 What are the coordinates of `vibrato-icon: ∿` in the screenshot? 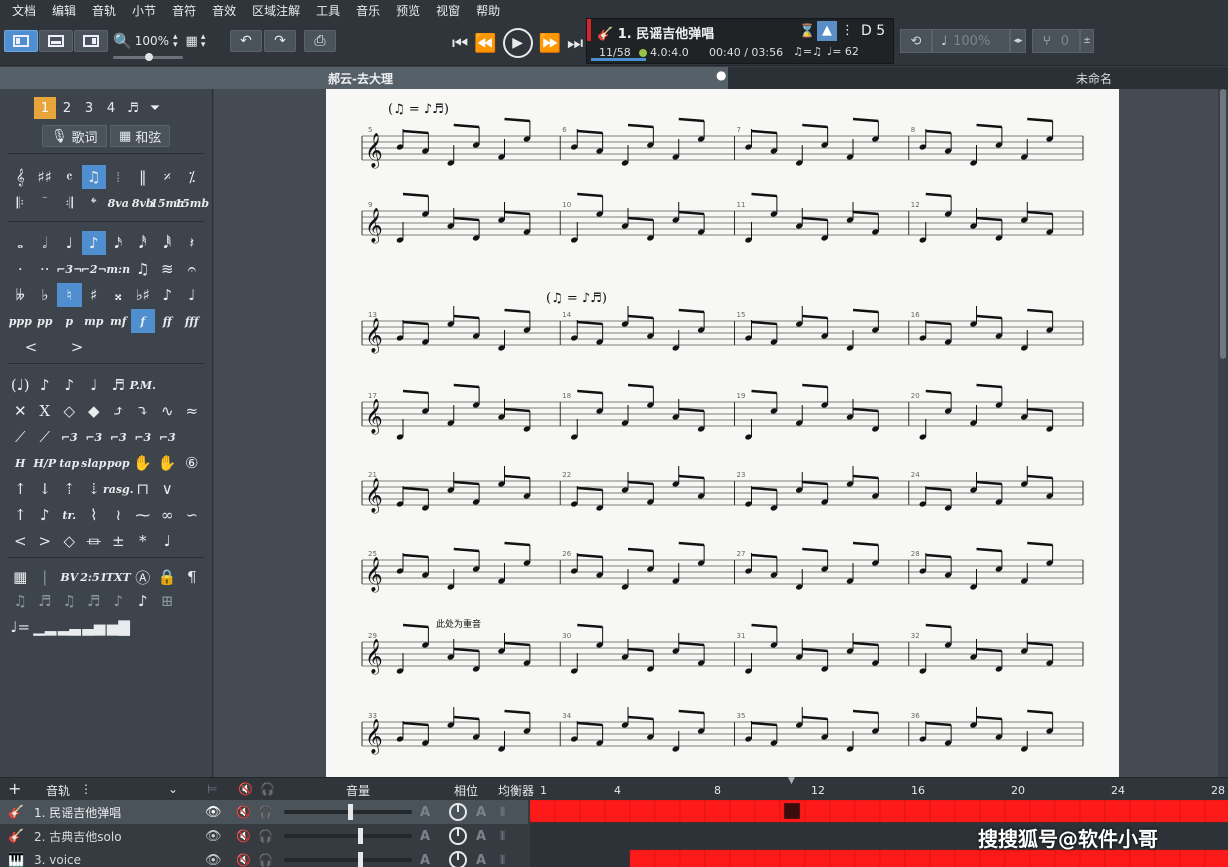 It's located at (167, 411).